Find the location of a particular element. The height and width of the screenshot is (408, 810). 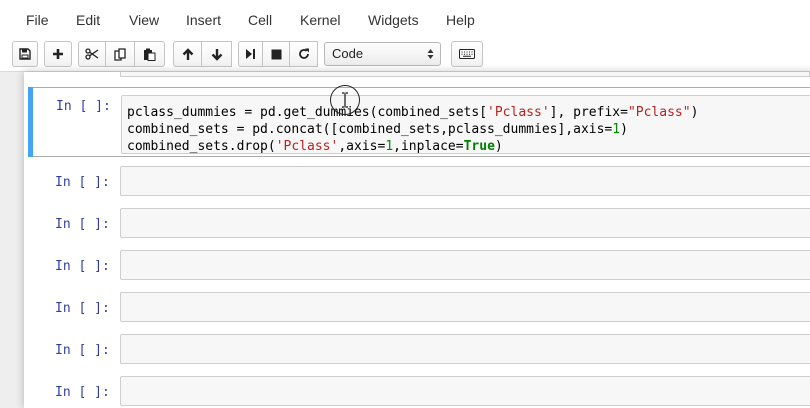

command-palette-button is located at coordinates (467, 54).